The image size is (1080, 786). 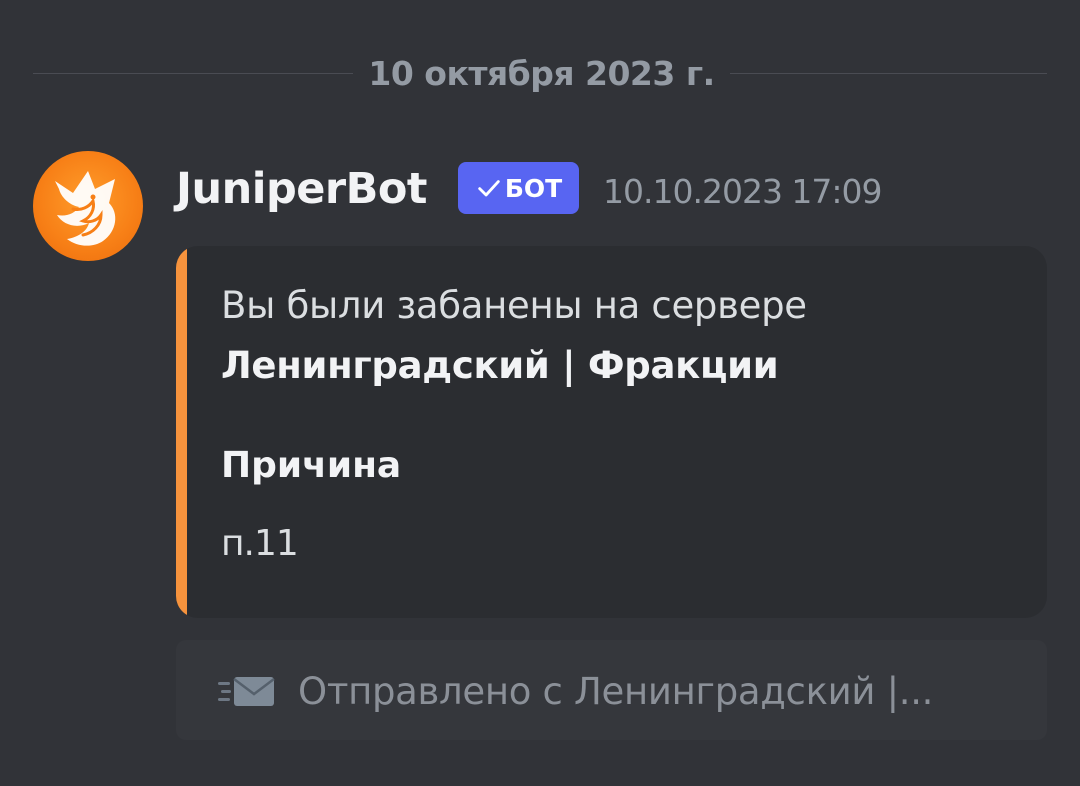 What do you see at coordinates (533, 188) in the screenshot?
I see `bot-tag-label: БОТ` at bounding box center [533, 188].